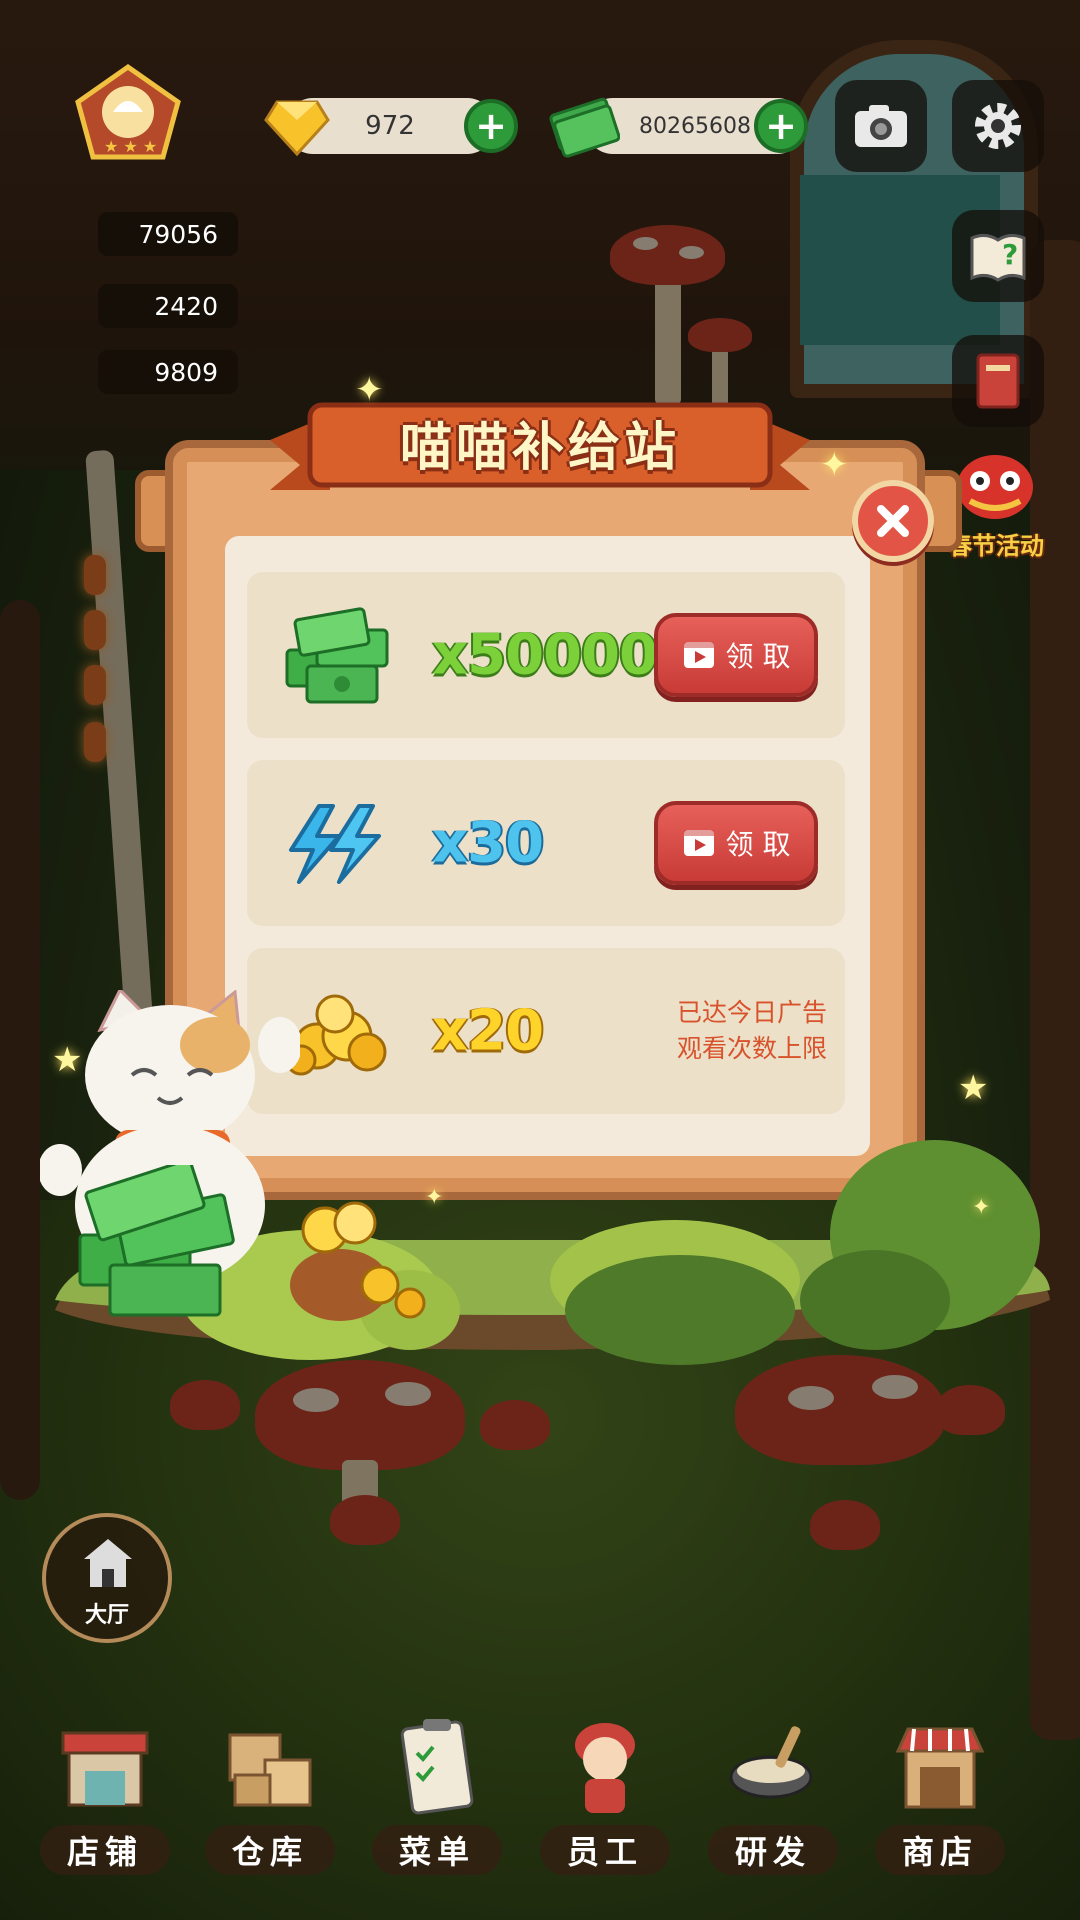  What do you see at coordinates (732, 1031) in the screenshot?
I see `daily-ad-limit-text: 已达今日广告 观看次数上限` at bounding box center [732, 1031].